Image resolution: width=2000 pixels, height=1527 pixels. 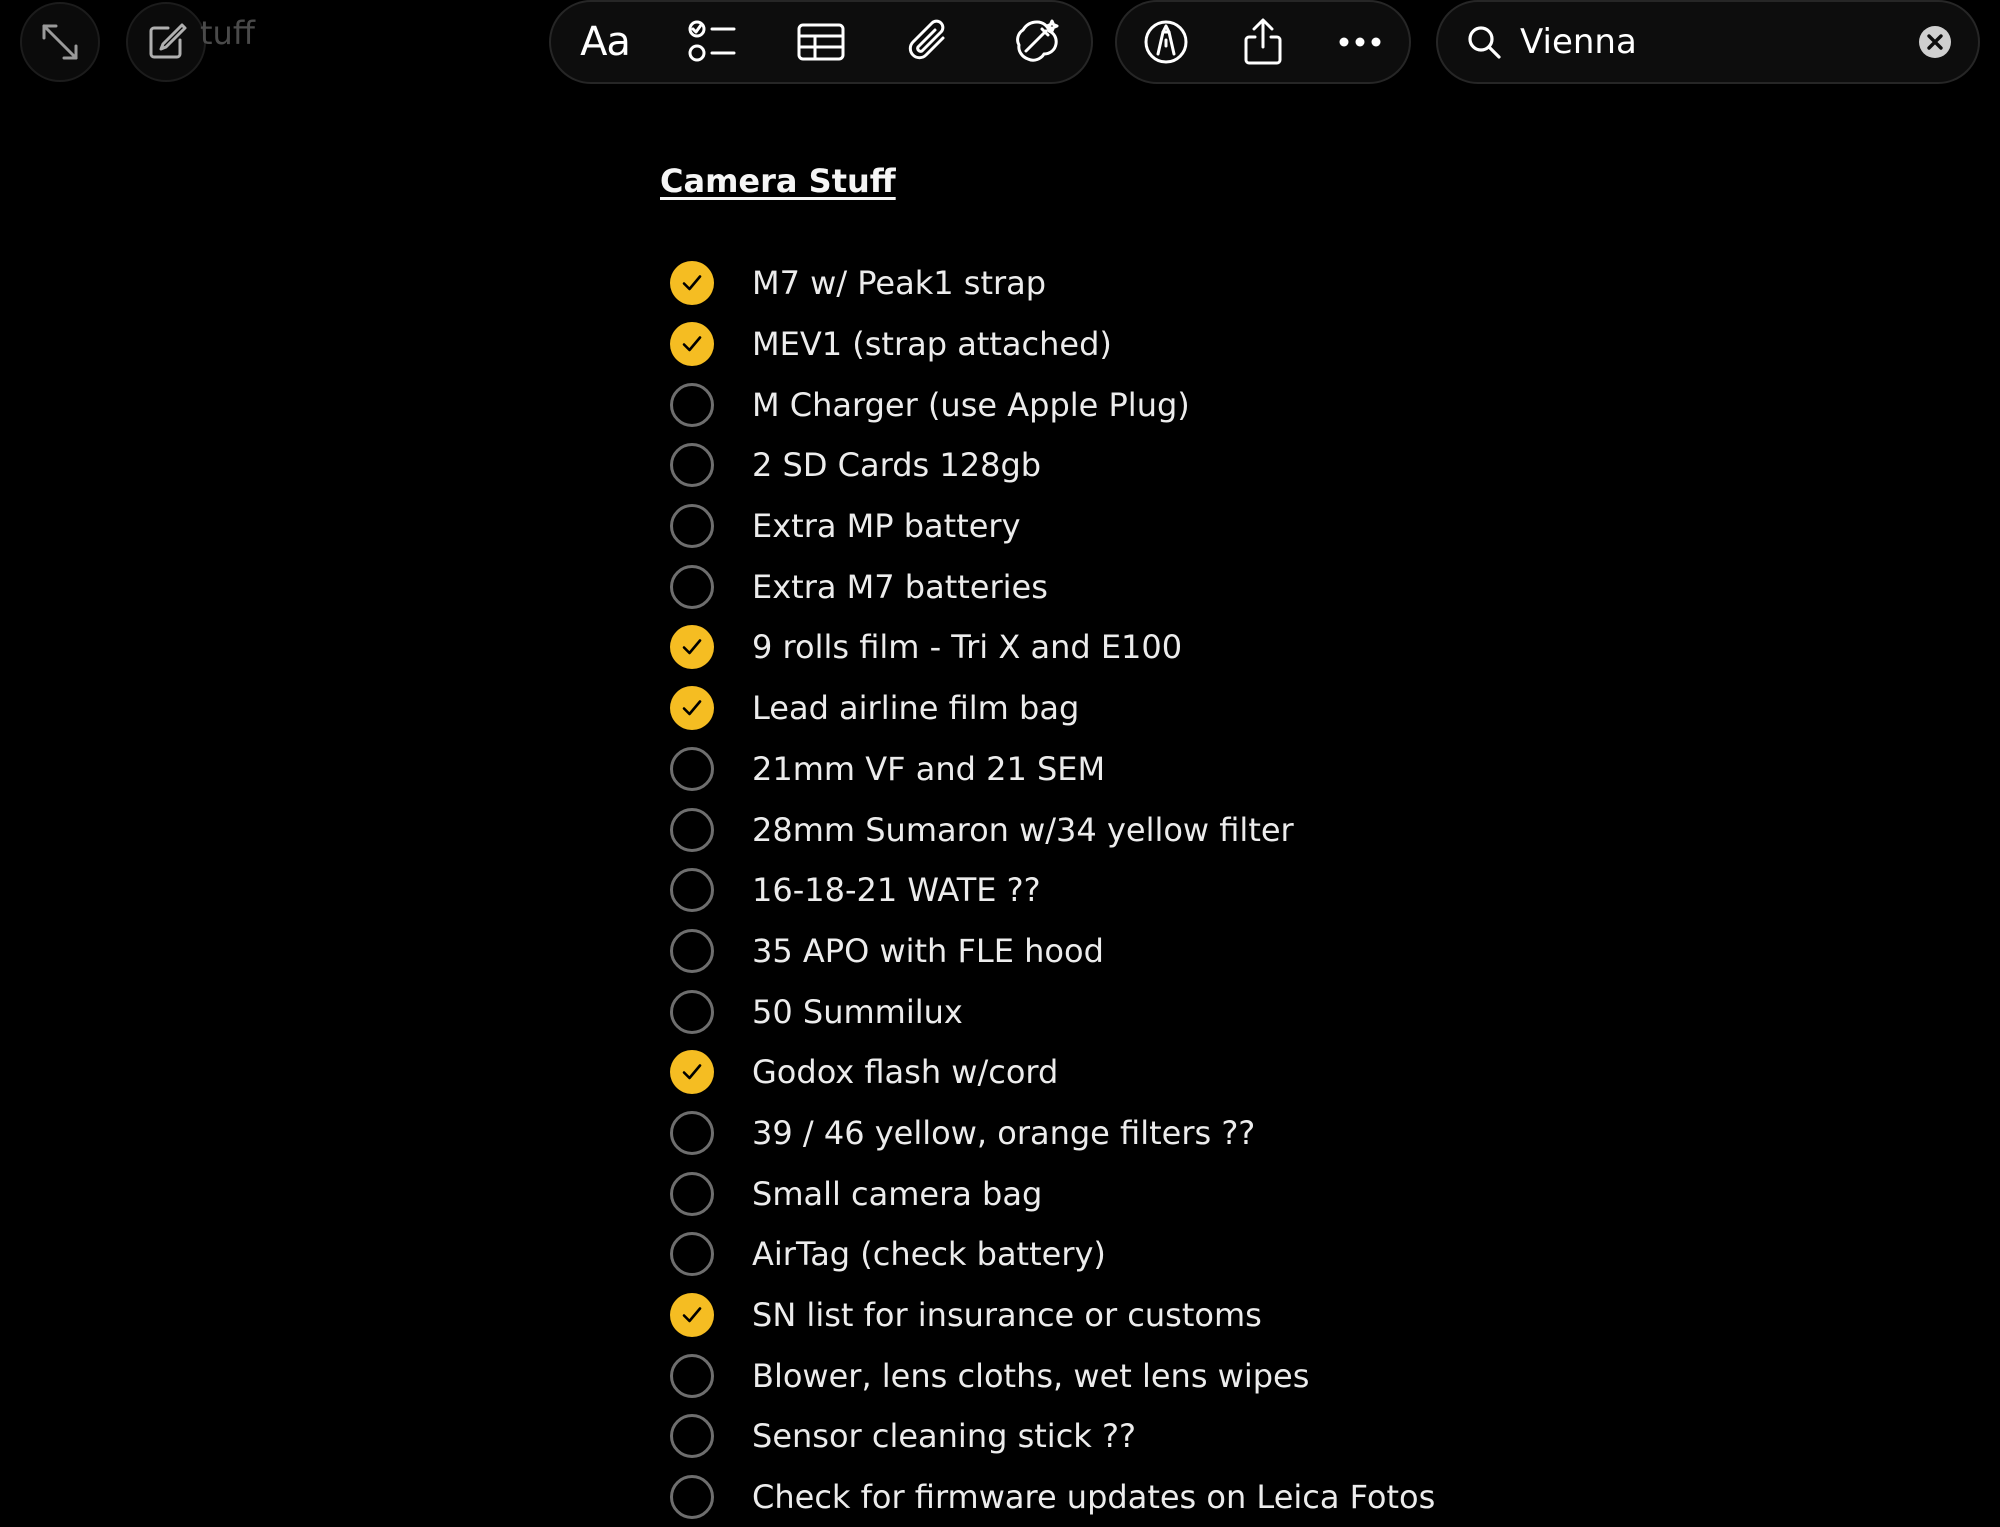 What do you see at coordinates (932, 344) in the screenshot?
I see `checklist-item-text: MEV1 (strap attached)` at bounding box center [932, 344].